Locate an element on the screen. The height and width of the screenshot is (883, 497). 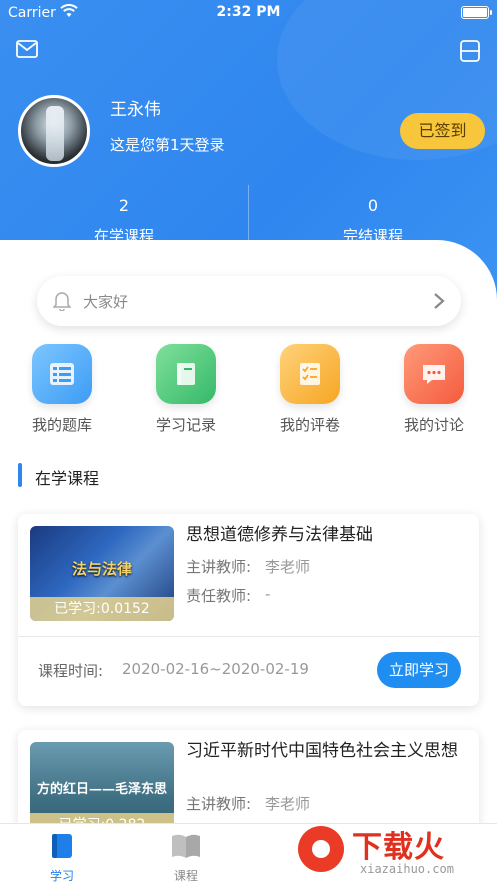
quick-question-bank: 我的题库 is located at coordinates (62, 389).